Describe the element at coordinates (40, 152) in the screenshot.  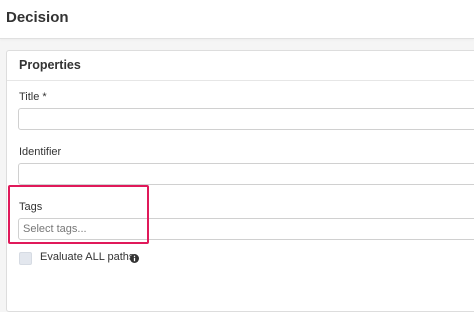
I see `identifier-label: Identifier` at that location.